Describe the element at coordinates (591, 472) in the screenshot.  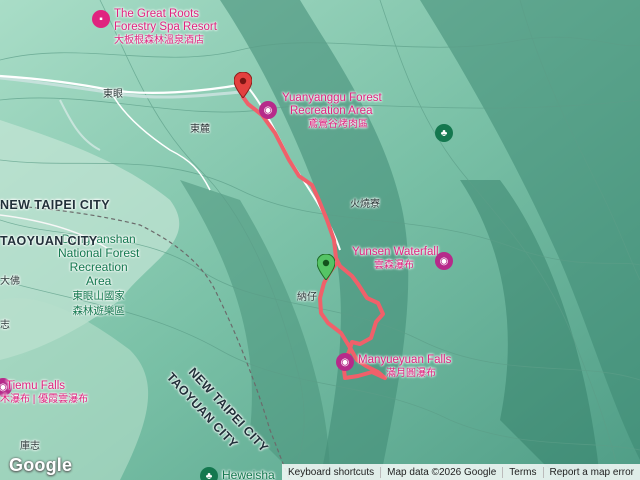
I see `report-error-link: Report a map error` at that location.